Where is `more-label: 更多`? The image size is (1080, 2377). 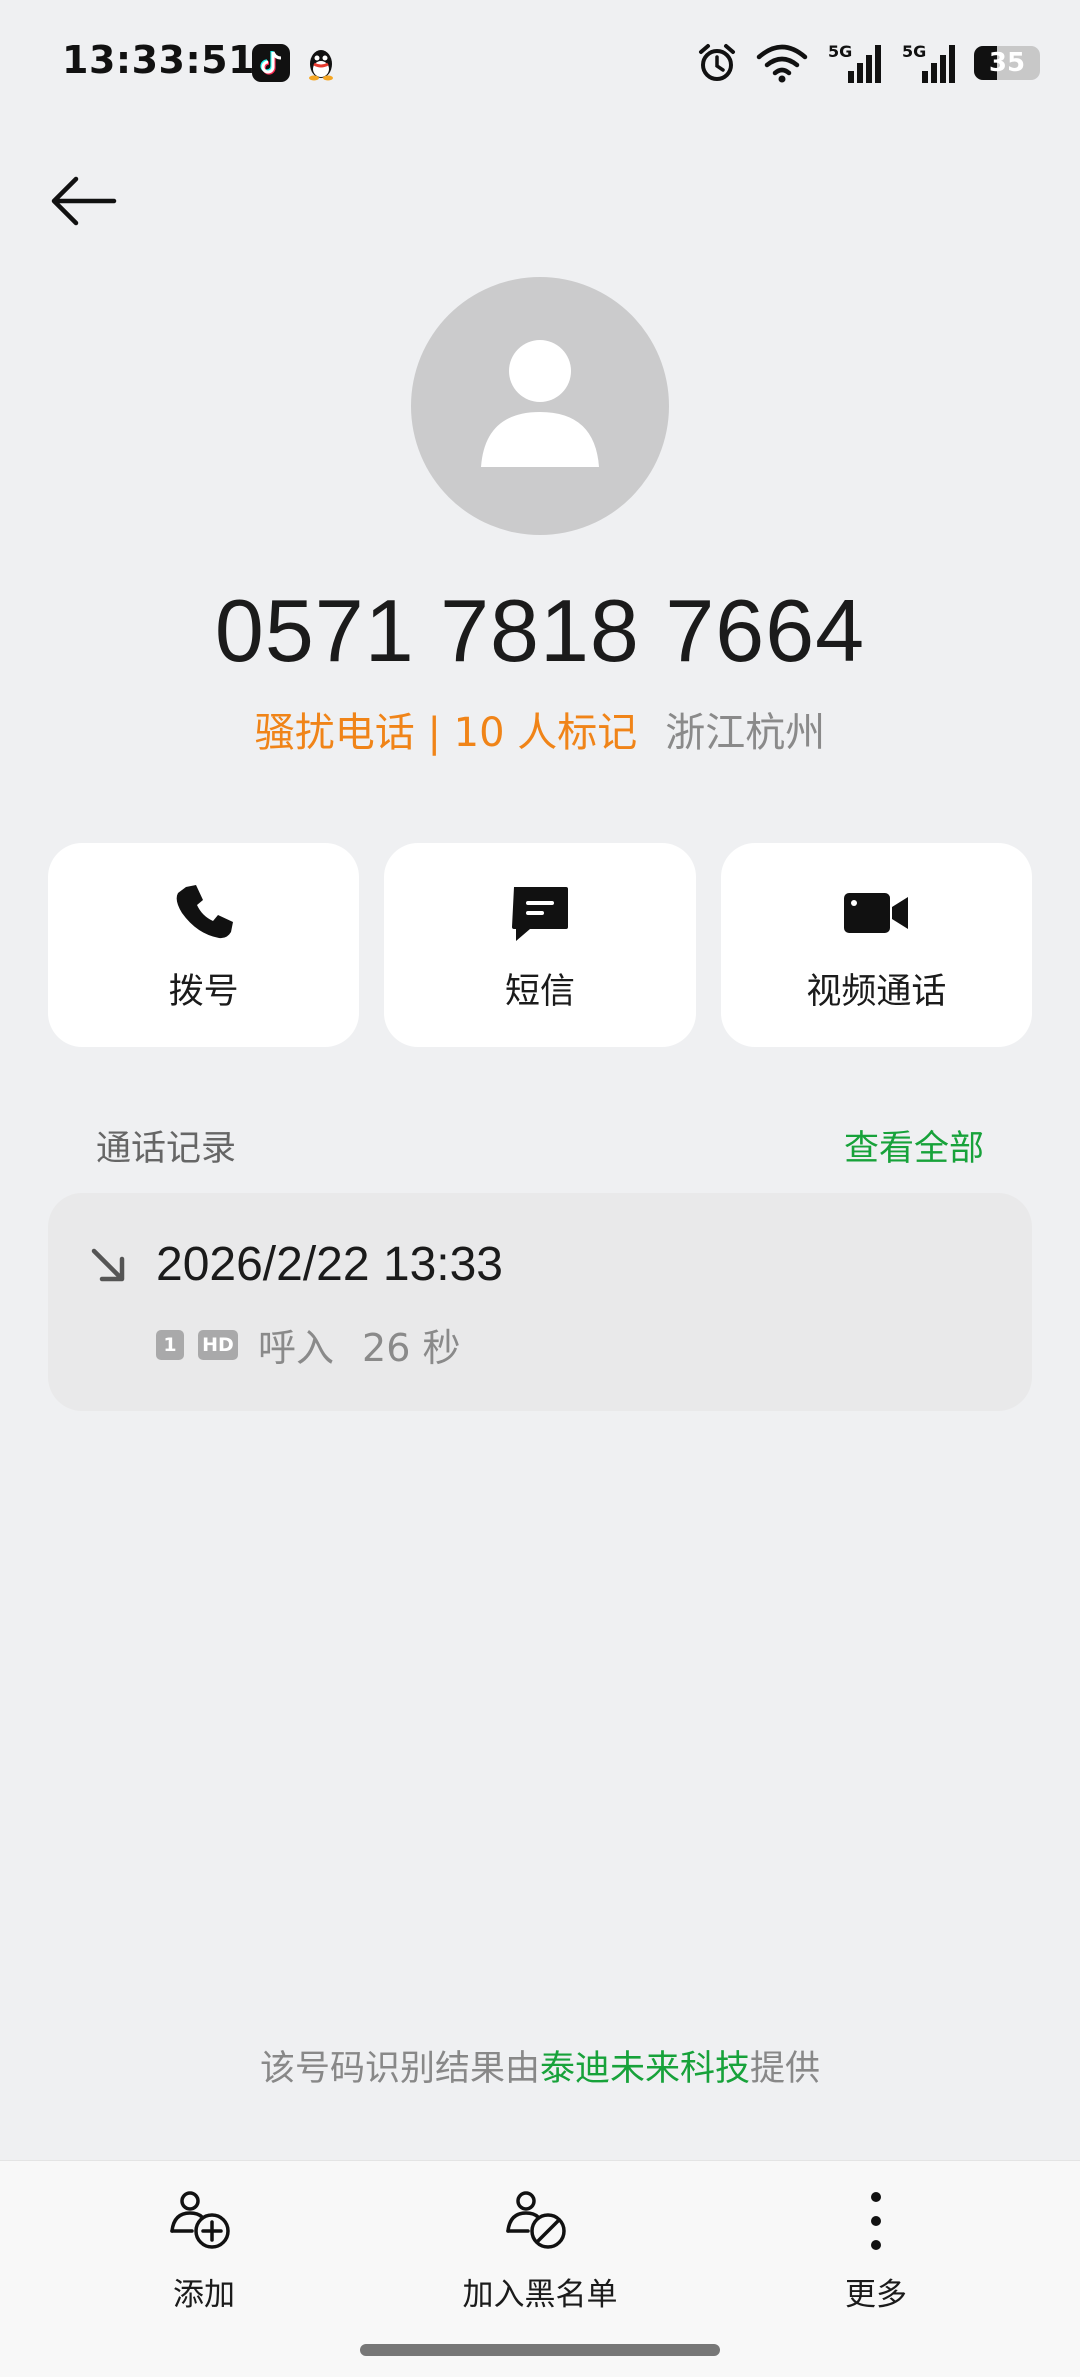 more-label: 更多 is located at coordinates (876, 2295).